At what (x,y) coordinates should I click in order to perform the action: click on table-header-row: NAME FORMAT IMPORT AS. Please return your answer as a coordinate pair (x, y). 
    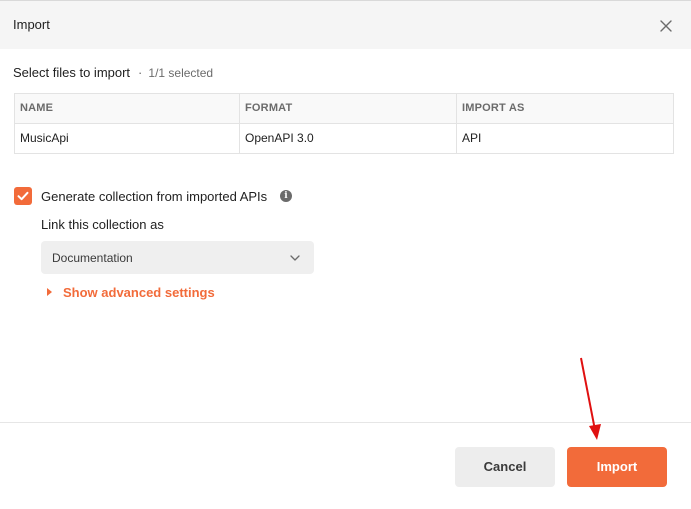
    Looking at the image, I should click on (344, 109).